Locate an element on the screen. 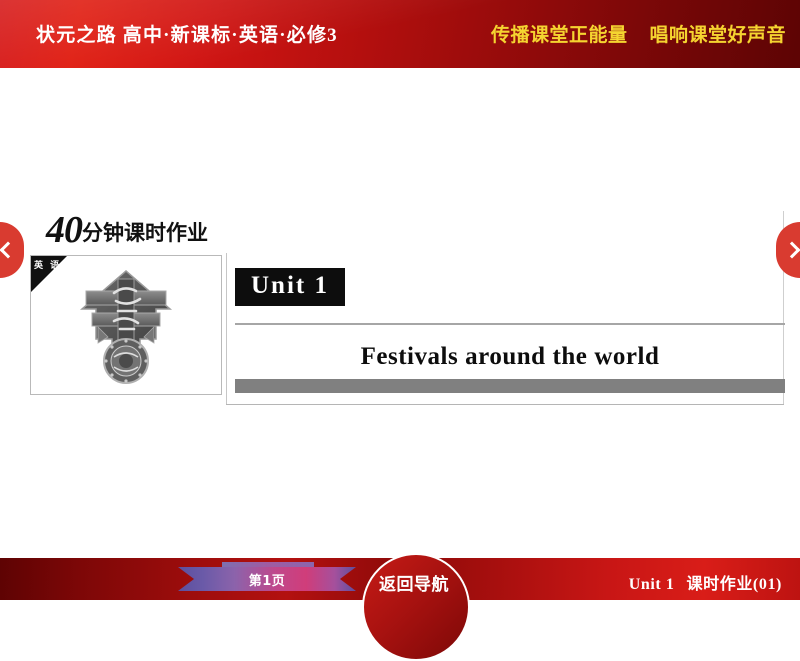 The width and height of the screenshot is (800, 661). subject-label: 英 语 is located at coordinates (48, 266).